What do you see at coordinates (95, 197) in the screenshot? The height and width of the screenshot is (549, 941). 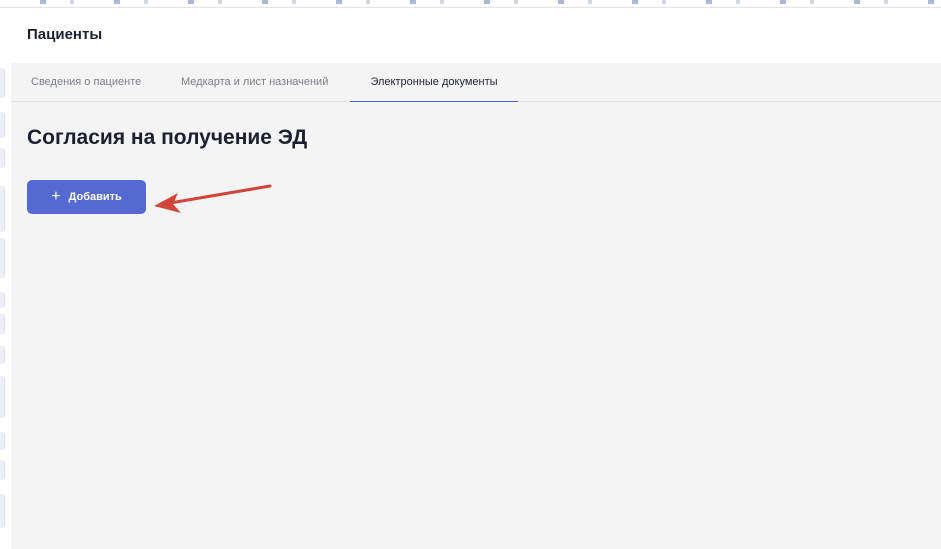 I see `add-button-label: Добавить` at bounding box center [95, 197].